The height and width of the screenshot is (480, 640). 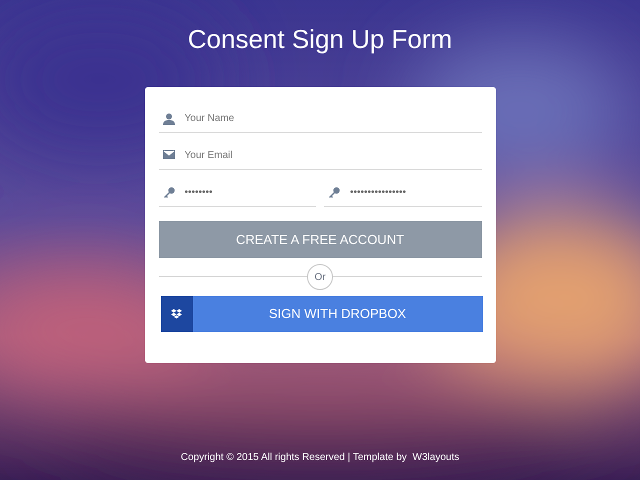 What do you see at coordinates (320, 39) in the screenshot?
I see `page-title: Consent Sign Up Form` at bounding box center [320, 39].